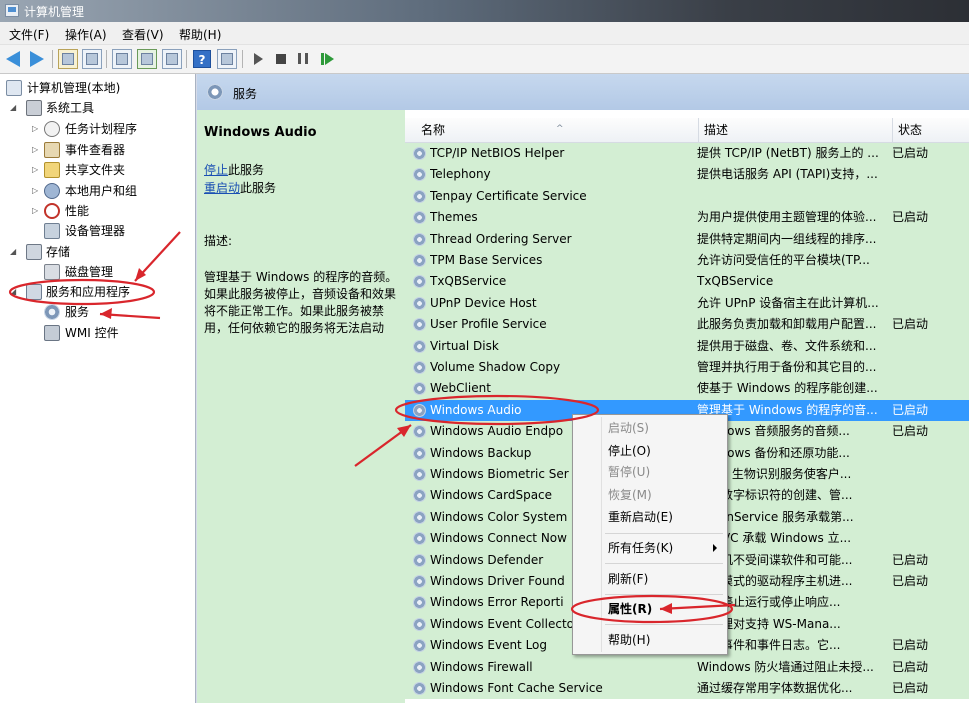 This screenshot has height=703, width=969. What do you see at coordinates (216, 170) in the screenshot?
I see `stop-service-link: 停止` at bounding box center [216, 170].